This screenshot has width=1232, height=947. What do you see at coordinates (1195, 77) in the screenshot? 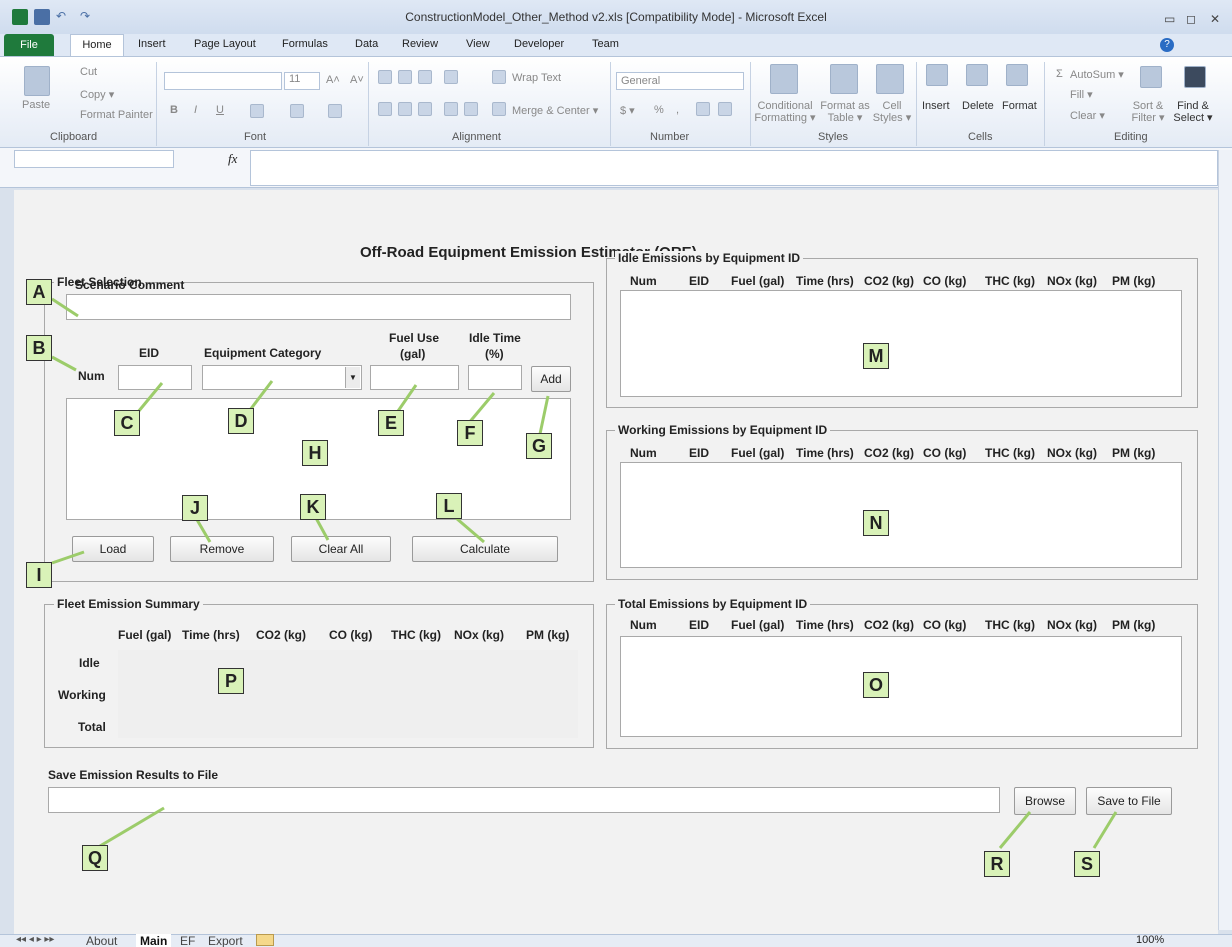
I see `binoculars-icon` at bounding box center [1195, 77].